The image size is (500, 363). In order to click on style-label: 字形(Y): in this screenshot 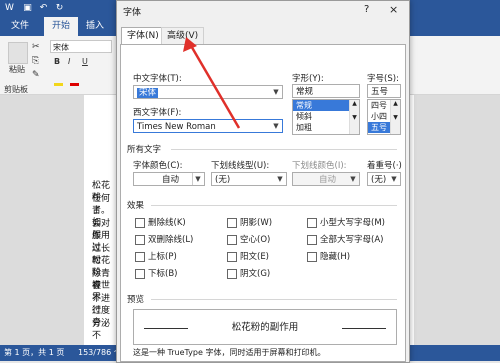, I will do `click(308, 79)`.